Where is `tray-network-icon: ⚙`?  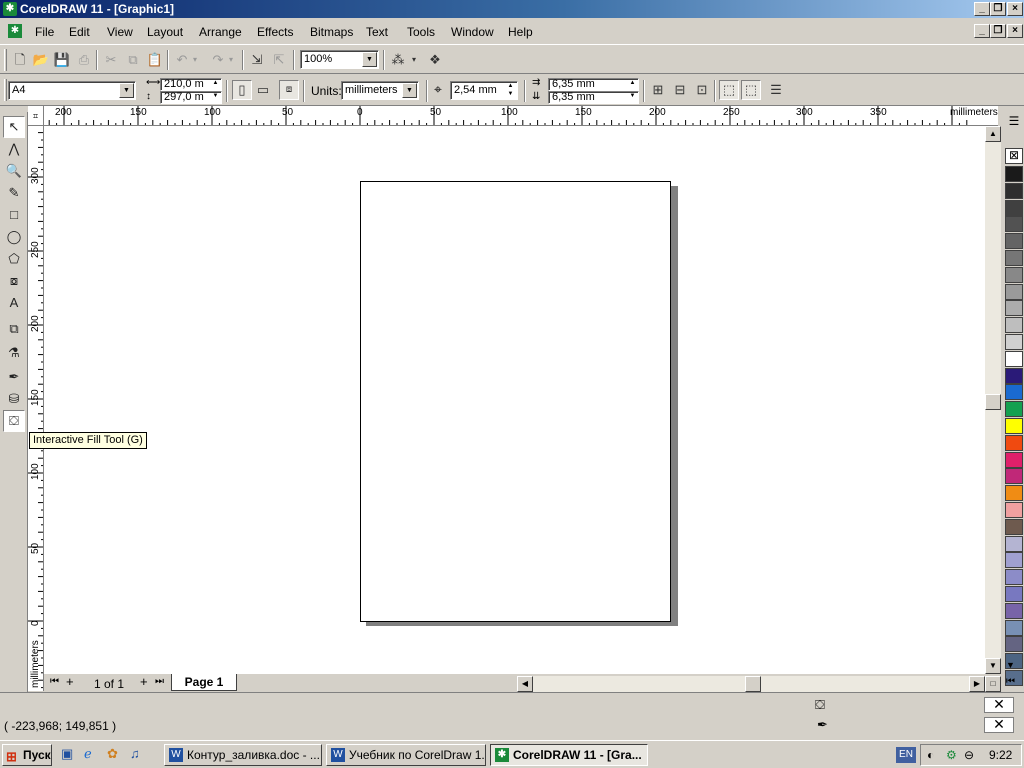
tray-network-icon: ⚙ is located at coordinates (951, 755).